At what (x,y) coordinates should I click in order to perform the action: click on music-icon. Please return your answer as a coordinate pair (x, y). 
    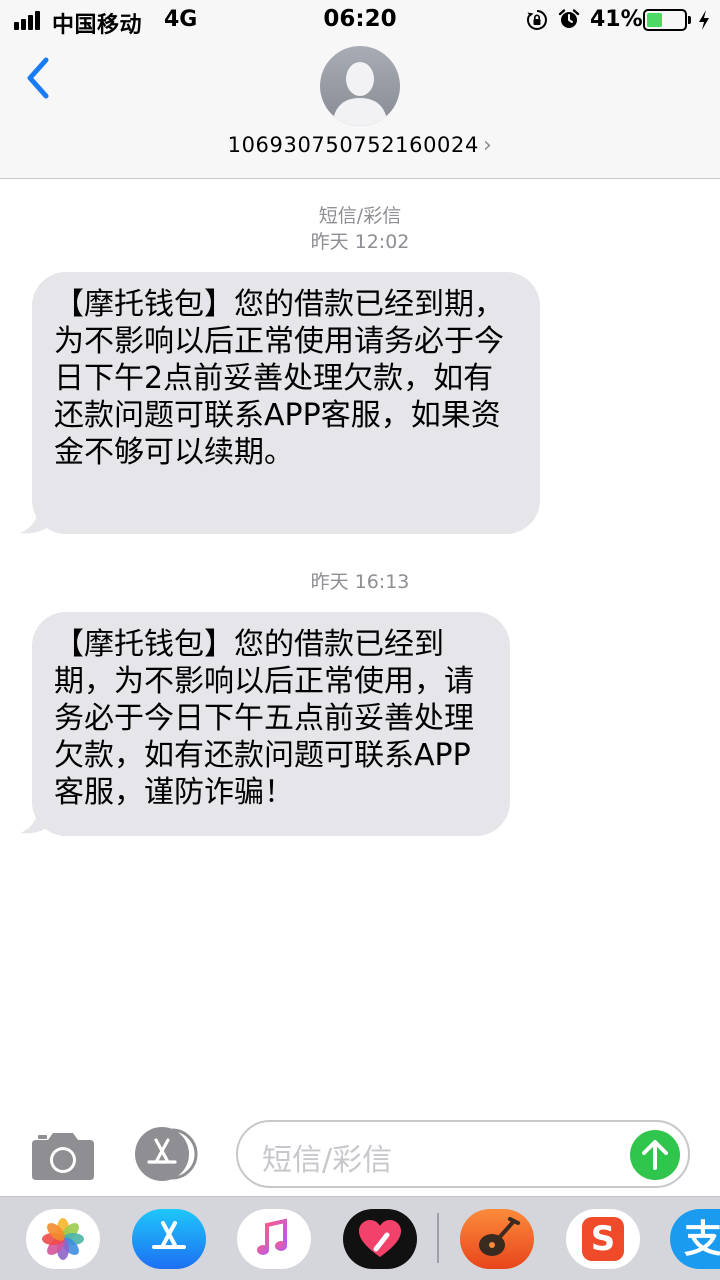
    Looking at the image, I should click on (274, 1239).